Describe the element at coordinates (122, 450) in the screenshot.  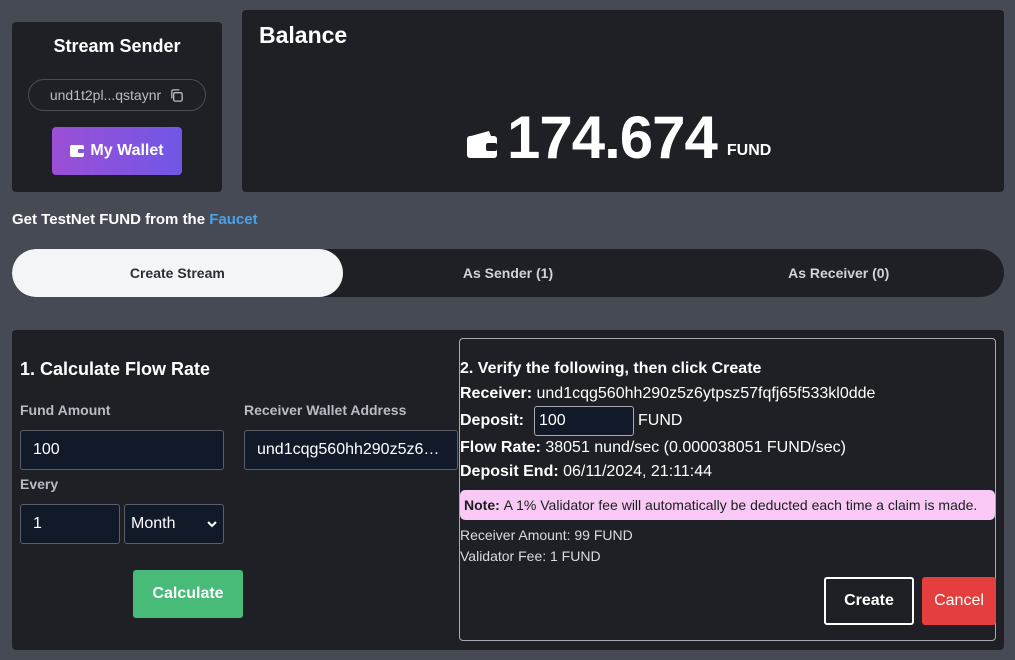
I see `fund-amount-input: 100` at that location.